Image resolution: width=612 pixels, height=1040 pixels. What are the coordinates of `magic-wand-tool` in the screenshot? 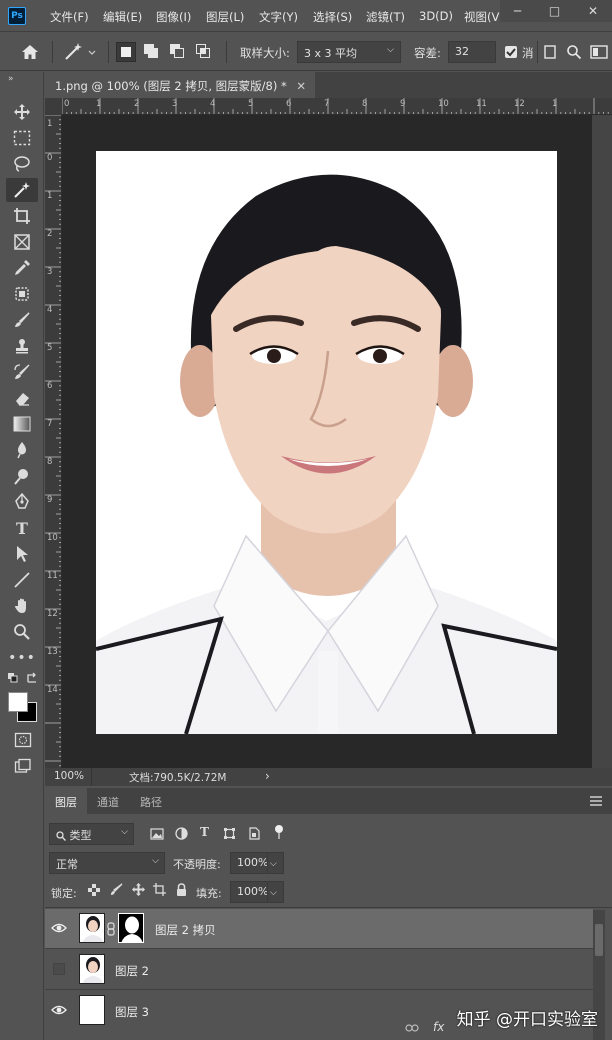 It's located at (22, 190).